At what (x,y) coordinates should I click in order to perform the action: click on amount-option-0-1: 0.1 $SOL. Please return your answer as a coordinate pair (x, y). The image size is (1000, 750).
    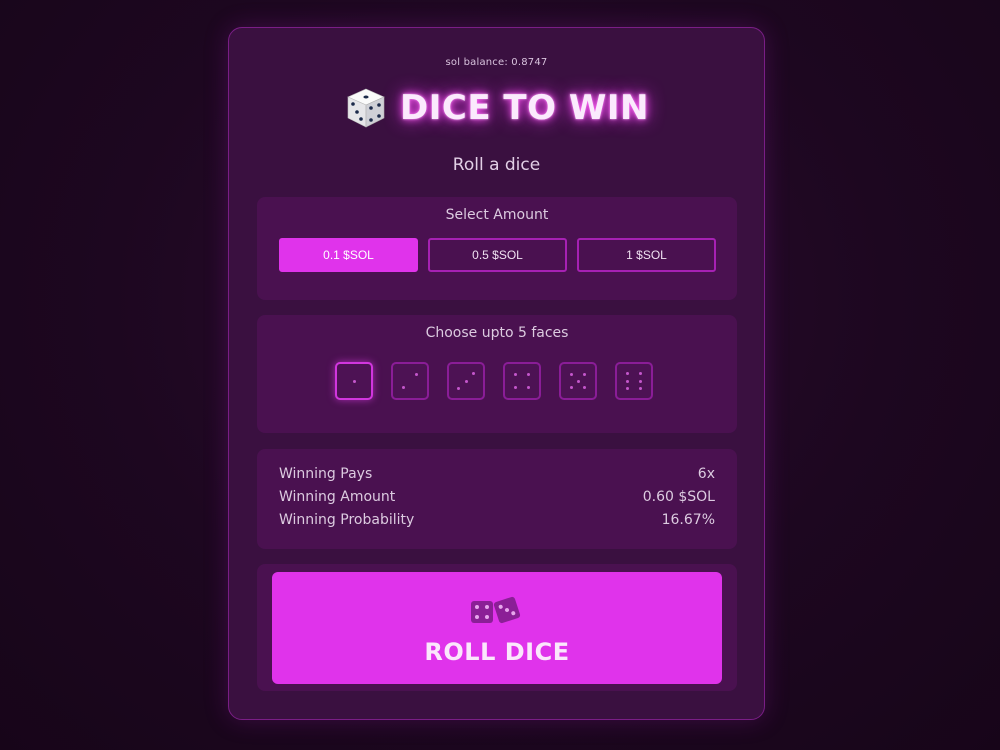
    Looking at the image, I should click on (348, 255).